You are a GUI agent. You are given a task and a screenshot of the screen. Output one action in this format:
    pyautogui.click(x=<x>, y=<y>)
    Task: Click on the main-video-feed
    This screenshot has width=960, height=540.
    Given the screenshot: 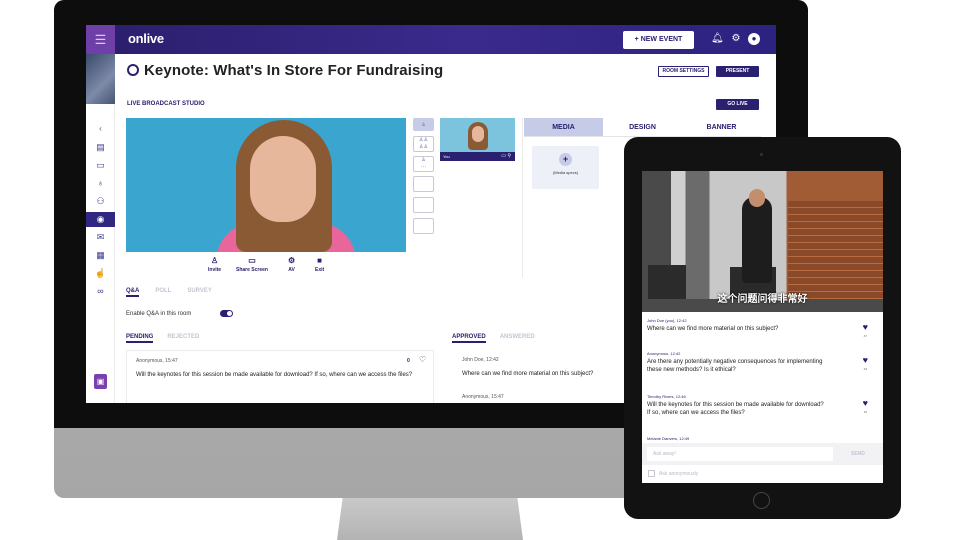 What is the action you would take?
    pyautogui.click(x=266, y=185)
    